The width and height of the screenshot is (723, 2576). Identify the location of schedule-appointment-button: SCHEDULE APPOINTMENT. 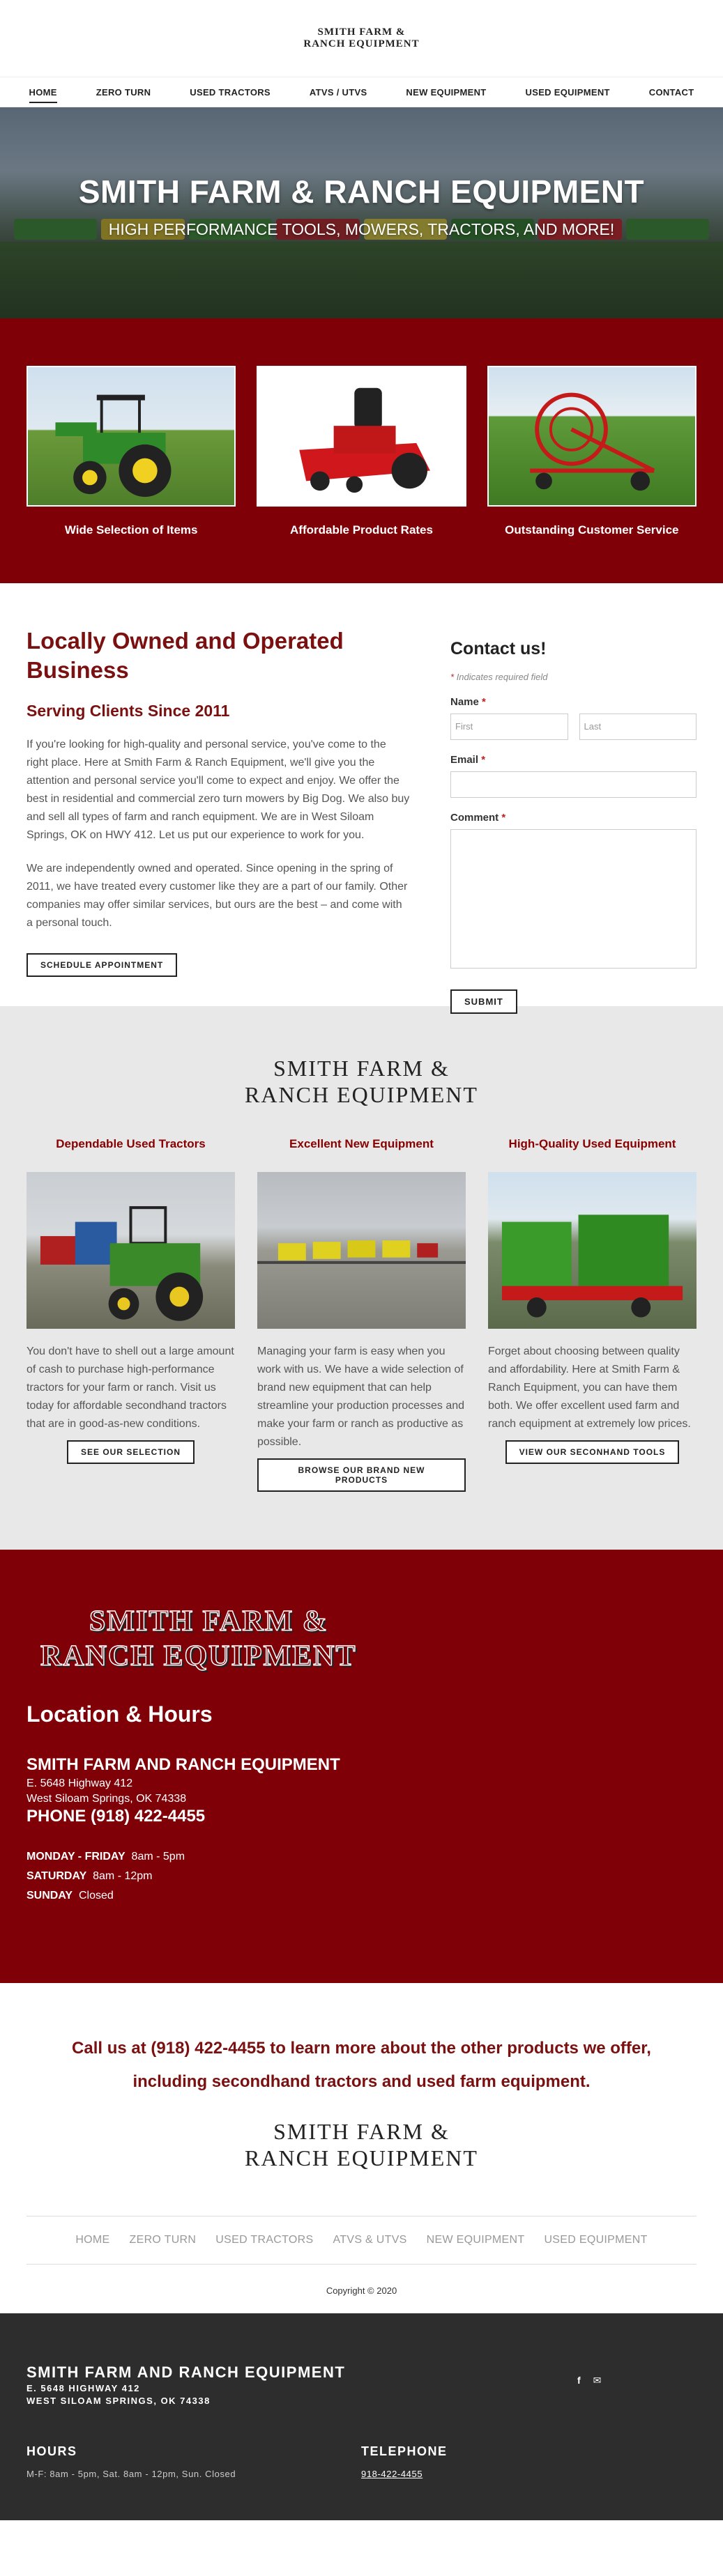
(102, 965).